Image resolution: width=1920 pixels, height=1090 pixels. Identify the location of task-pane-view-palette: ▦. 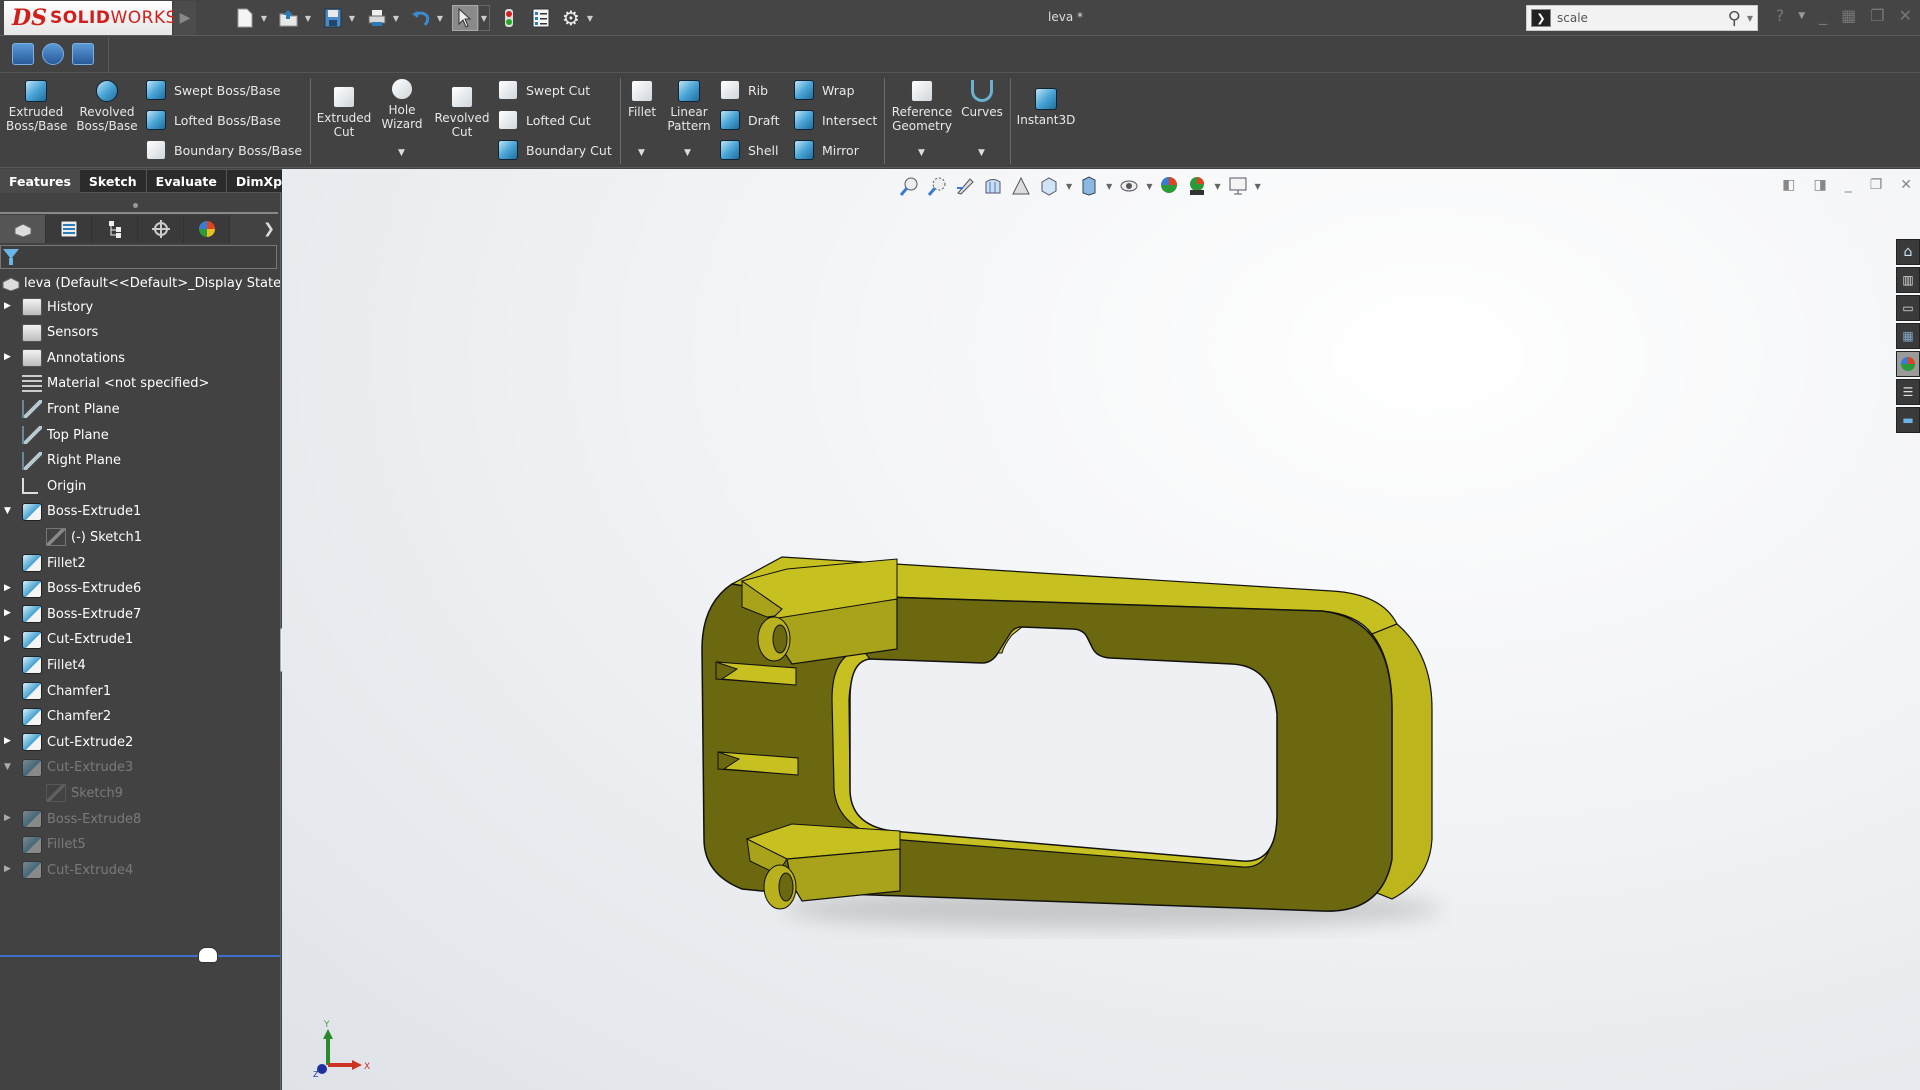
(1908, 336).